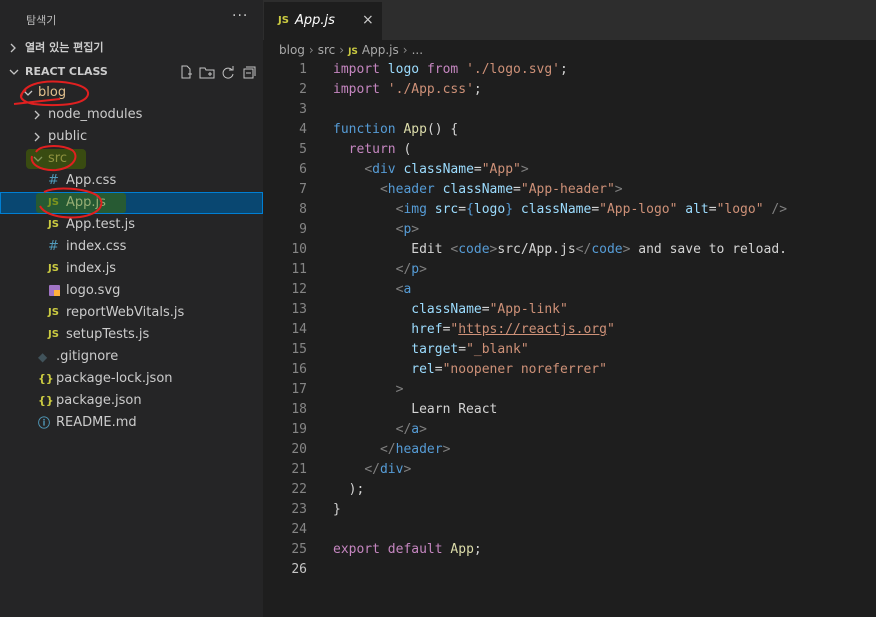 Image resolution: width=876 pixels, height=617 pixels. I want to click on line-number: 14, so click(299, 329).